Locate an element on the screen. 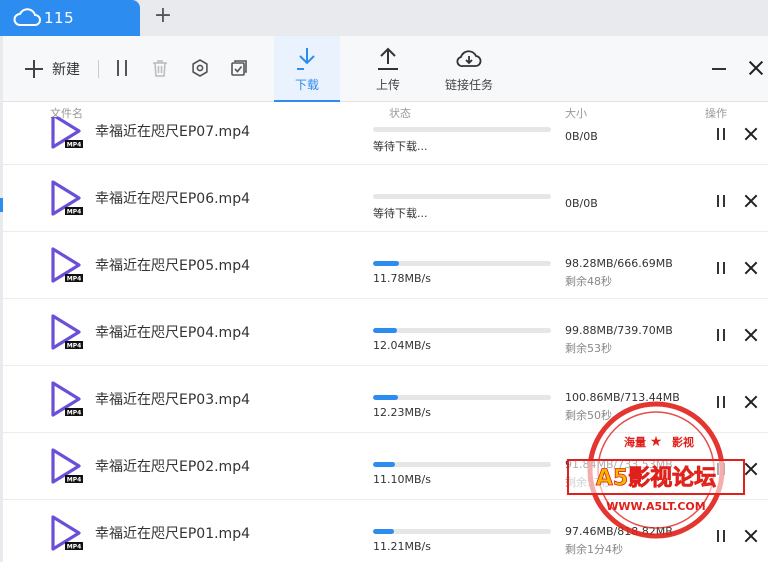  time-remaining: 剩余57秒 is located at coordinates (588, 482).